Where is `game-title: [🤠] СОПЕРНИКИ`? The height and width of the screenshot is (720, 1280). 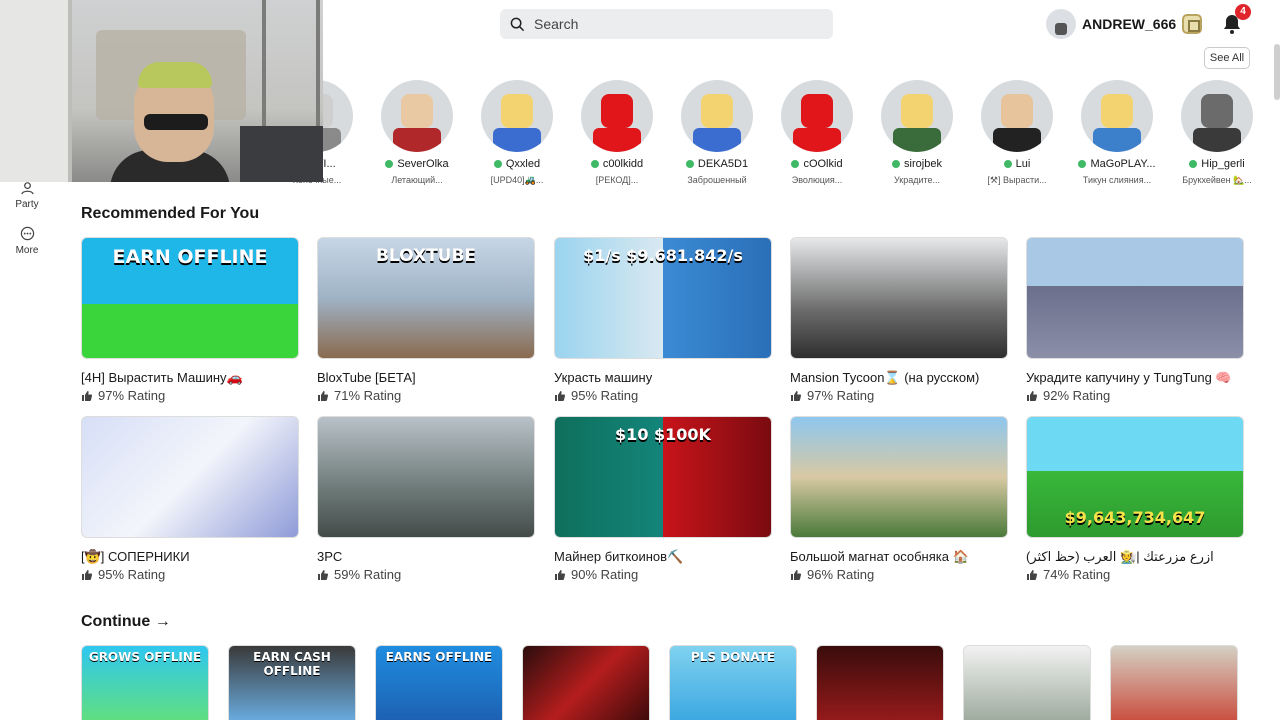
game-title: [🤠] СОПЕРНИКИ is located at coordinates (190, 557).